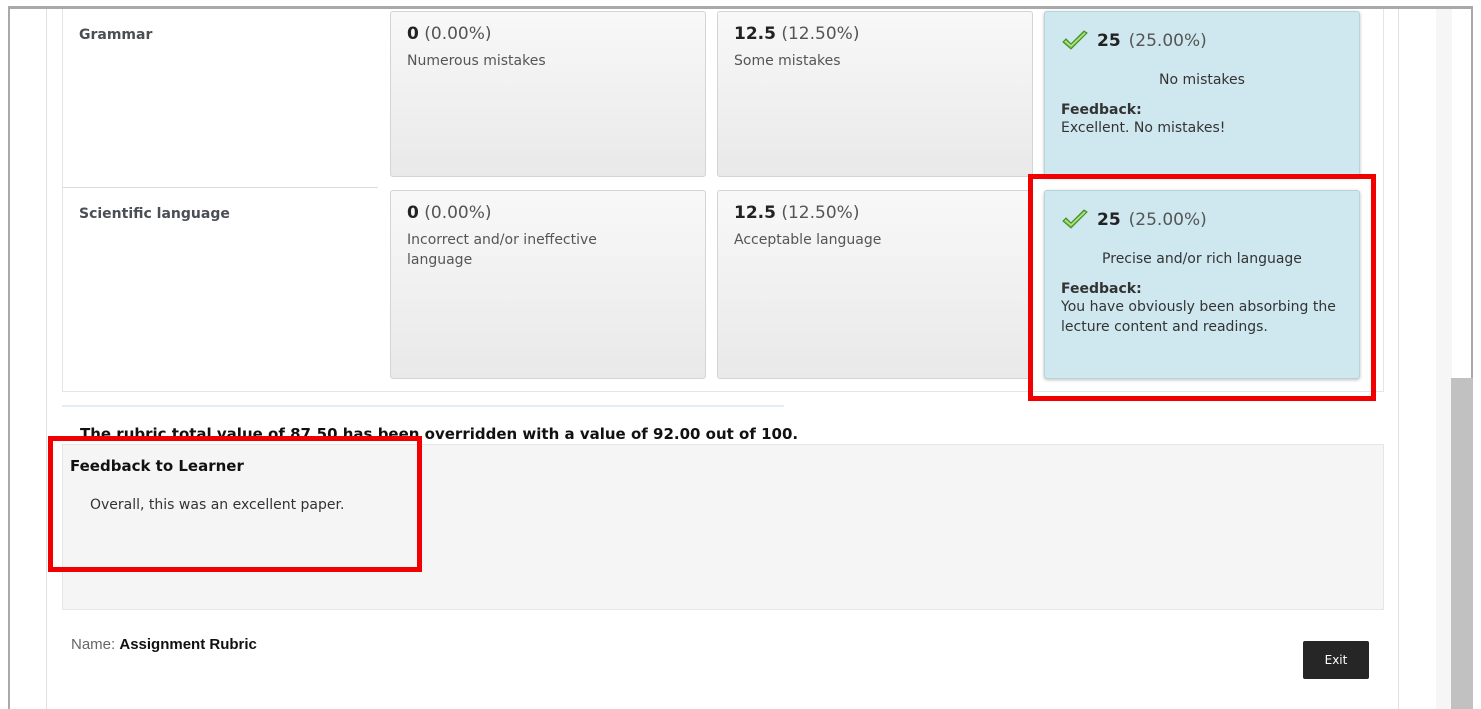 The height and width of the screenshot is (709, 1481). What do you see at coordinates (220, 187) in the screenshot?
I see `row-divider` at bounding box center [220, 187].